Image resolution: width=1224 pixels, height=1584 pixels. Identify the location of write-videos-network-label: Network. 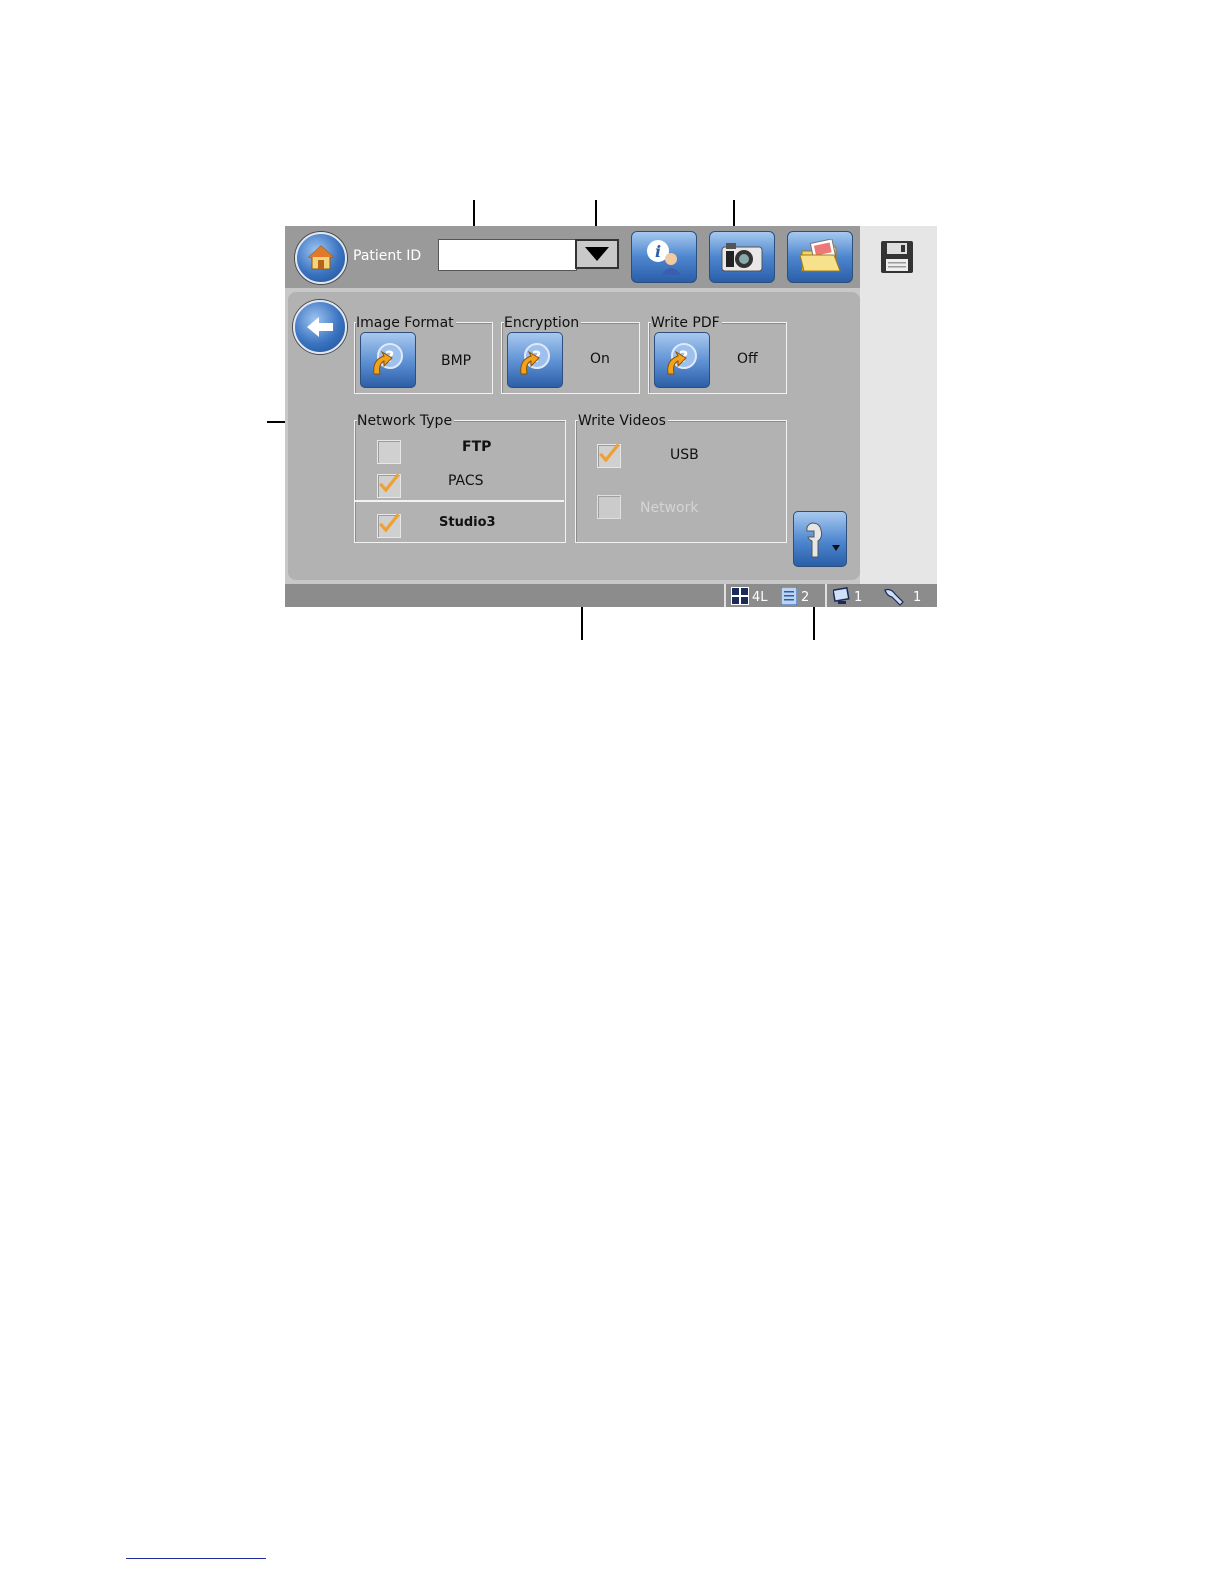
(669, 508).